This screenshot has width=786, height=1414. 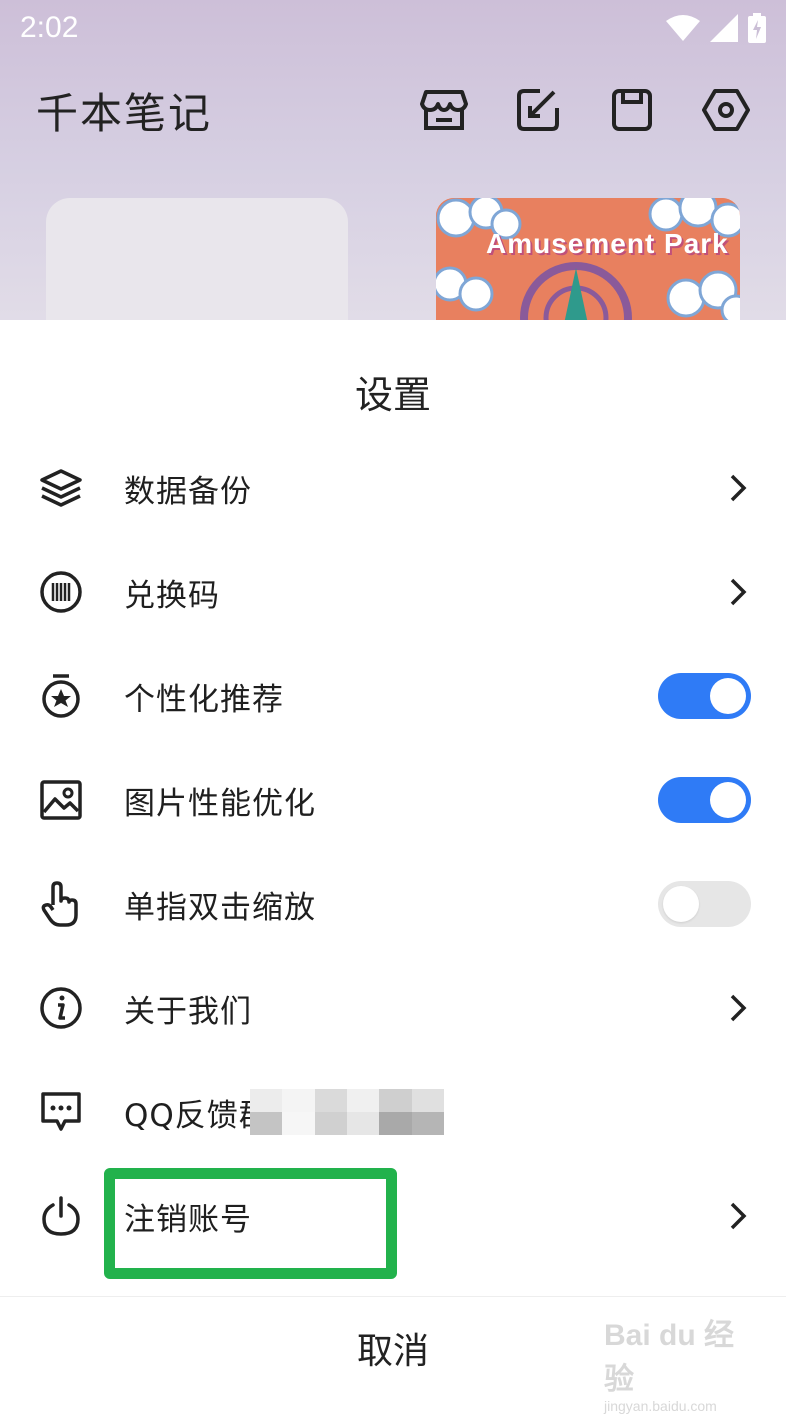 What do you see at coordinates (61, 800) in the screenshot?
I see `image-icon` at bounding box center [61, 800].